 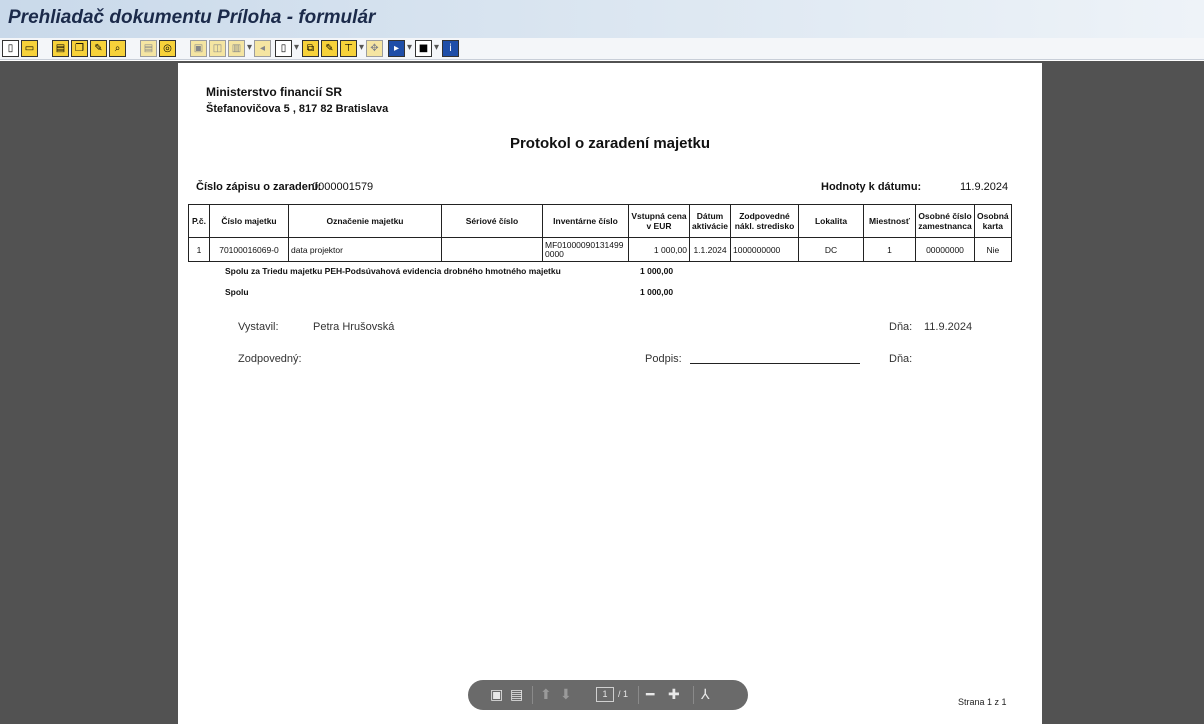 I want to click on issued-by-label: Vystavil:, so click(x=258, y=327).